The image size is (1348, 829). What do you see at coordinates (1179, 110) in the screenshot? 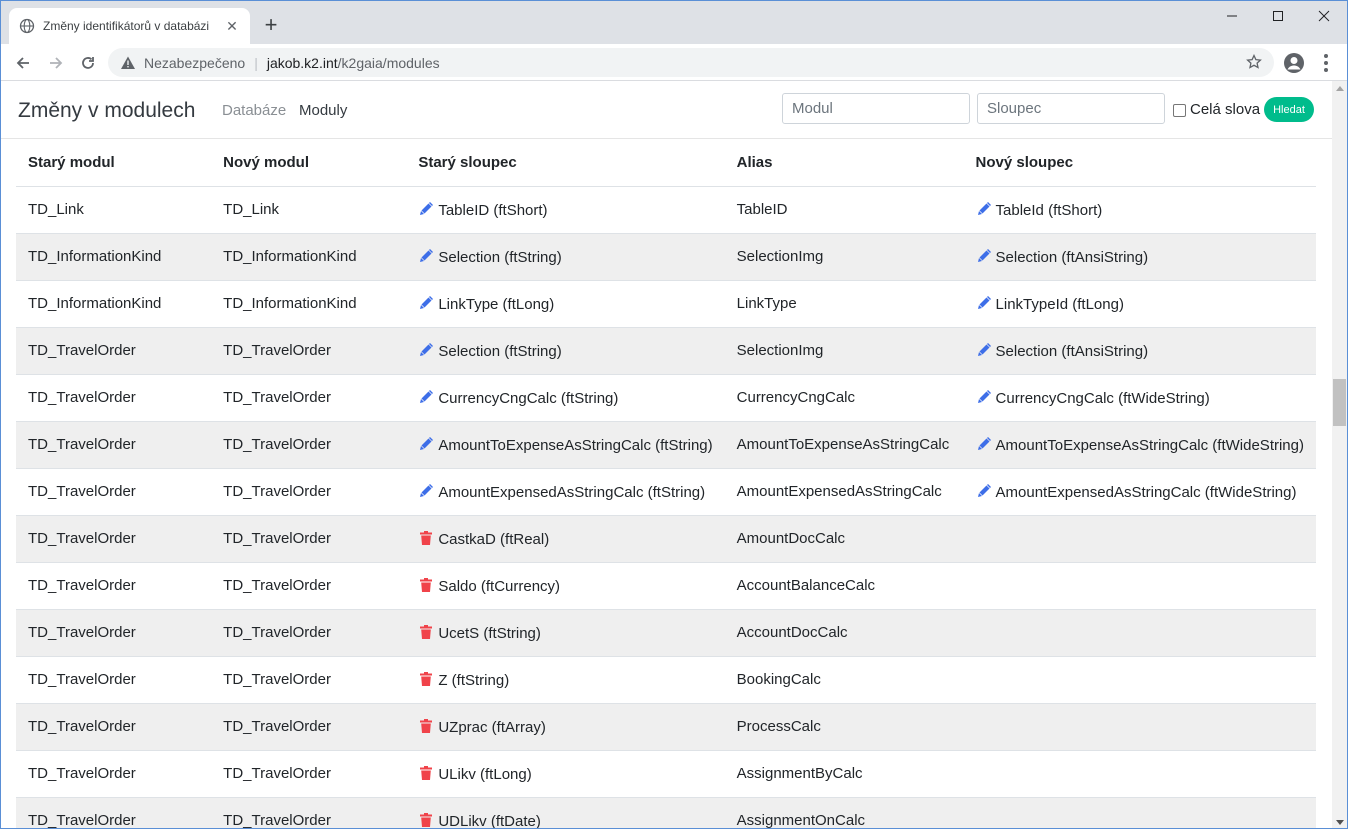
I see `whole-words-checkbox` at bounding box center [1179, 110].